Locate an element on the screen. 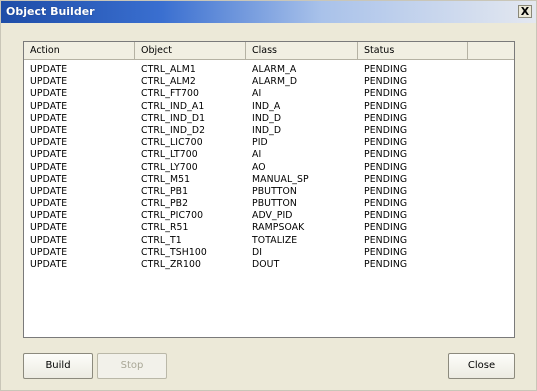 Image resolution: width=537 pixels, height=391 pixels. table-row: UPDATE CTRL_PB1 PBUTTON PENDING is located at coordinates (269, 192).